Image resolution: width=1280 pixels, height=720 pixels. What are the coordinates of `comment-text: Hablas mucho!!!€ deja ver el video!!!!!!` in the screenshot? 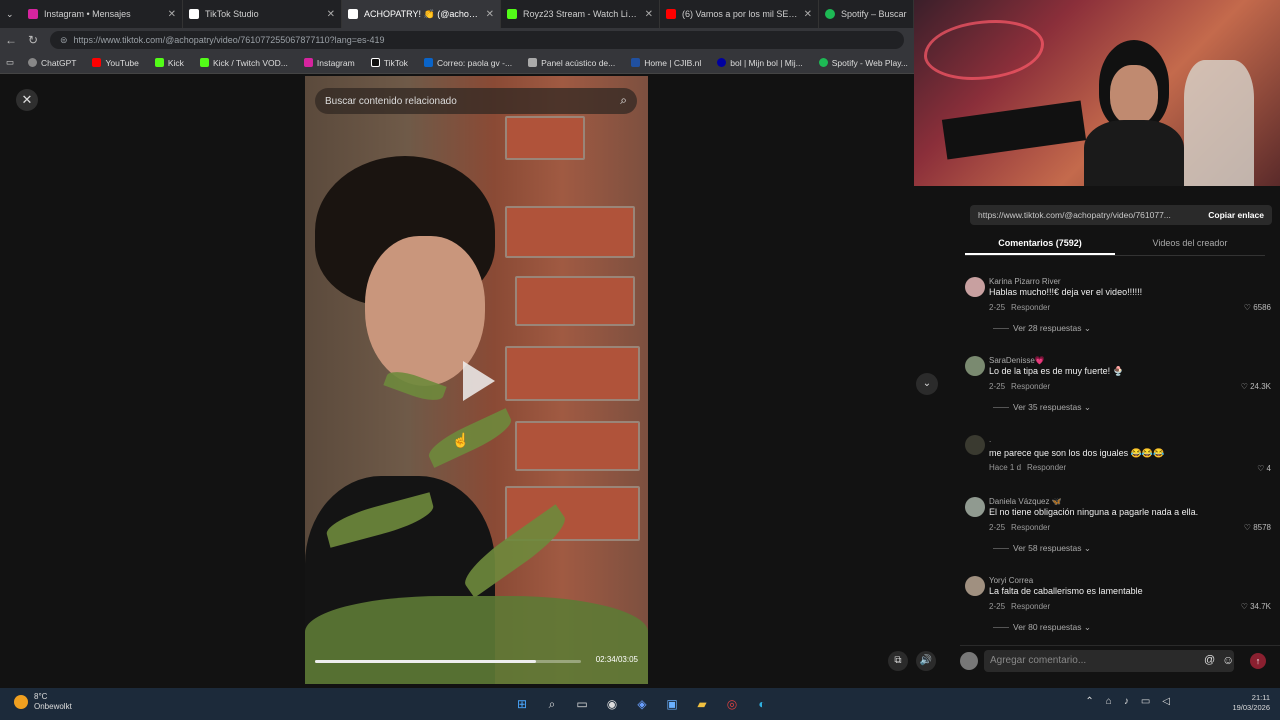 It's located at (1066, 292).